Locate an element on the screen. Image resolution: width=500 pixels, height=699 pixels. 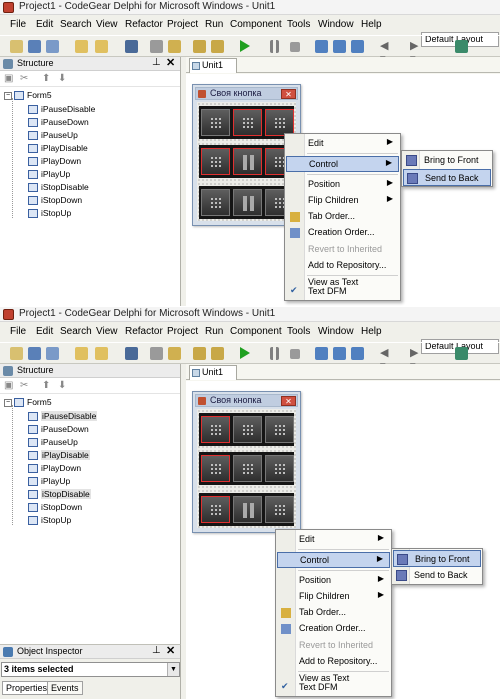
forward-arrow-icon: ▶ ▾ is located at coordinates (416, 359).